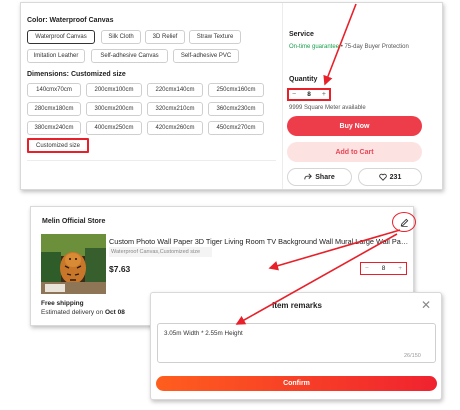  Describe the element at coordinates (327, 108) in the screenshot. I see `stock-available: 9999 Square Meter available` at that location.